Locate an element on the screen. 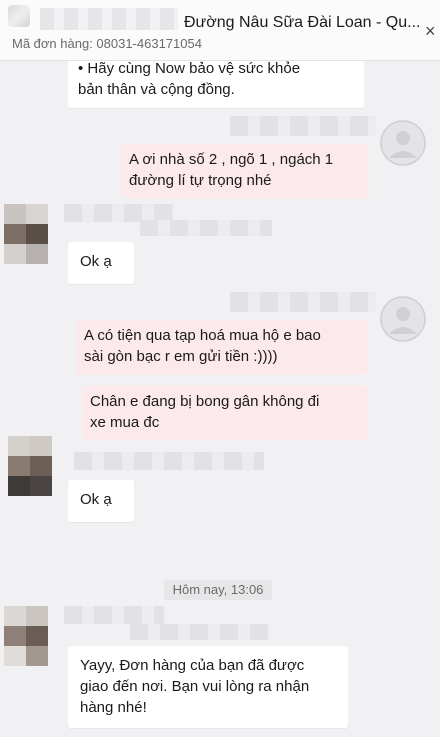 This screenshot has width=440, height=737. message-line: A có tiện qua tạp hoá mua hộ e bao is located at coordinates (202, 335).